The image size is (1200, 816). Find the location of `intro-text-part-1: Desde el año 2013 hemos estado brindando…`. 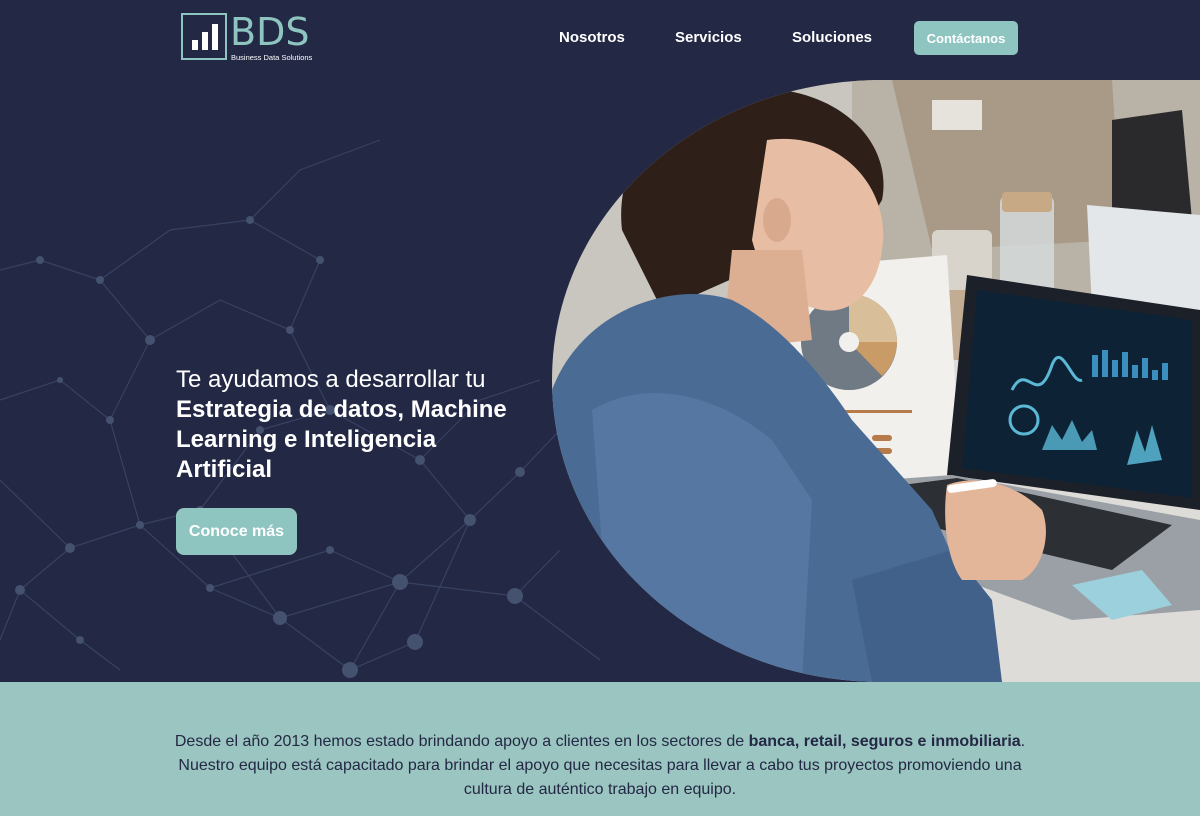

intro-text-part-1: Desde el año 2013 hemos estado brindando… is located at coordinates (461, 741).